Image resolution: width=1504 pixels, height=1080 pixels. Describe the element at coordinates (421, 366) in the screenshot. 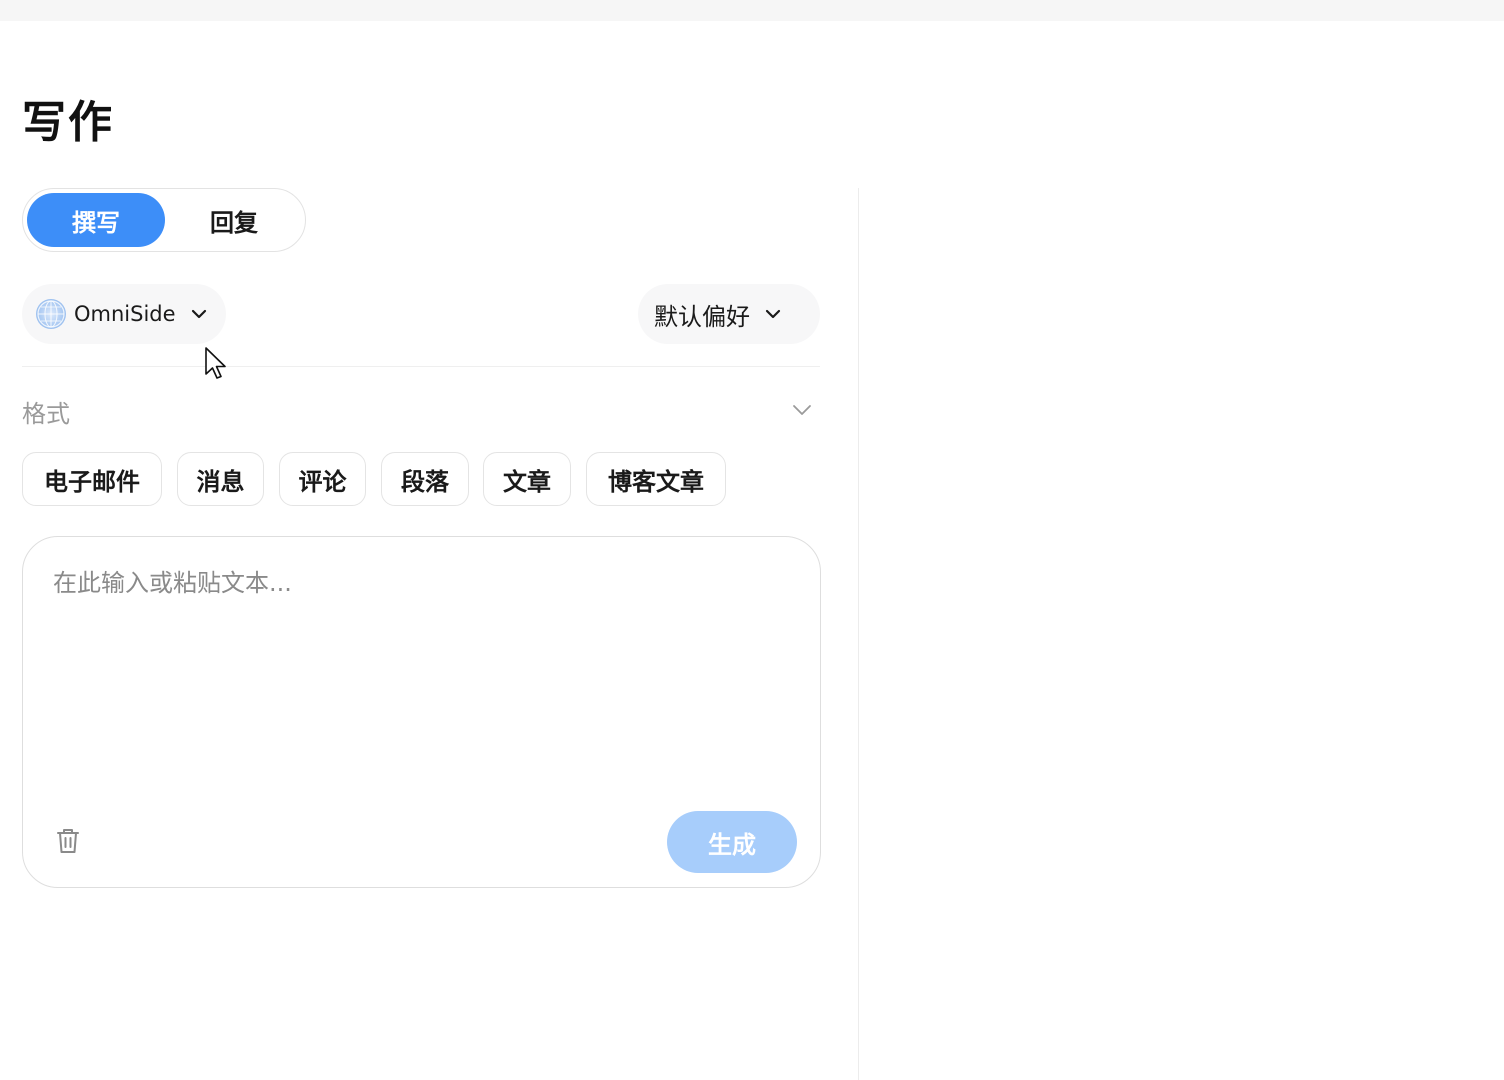

I see `section-divider` at that location.